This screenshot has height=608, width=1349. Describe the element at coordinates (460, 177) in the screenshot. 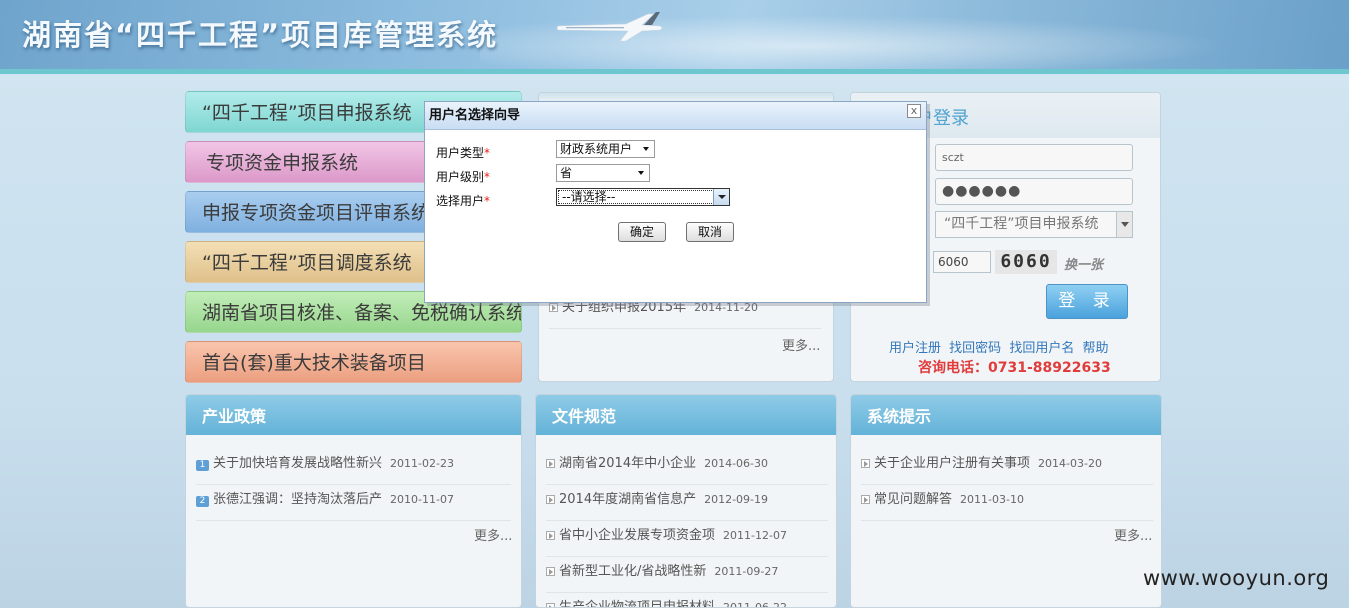

I see `user-level-label-text: 用户级别` at that location.